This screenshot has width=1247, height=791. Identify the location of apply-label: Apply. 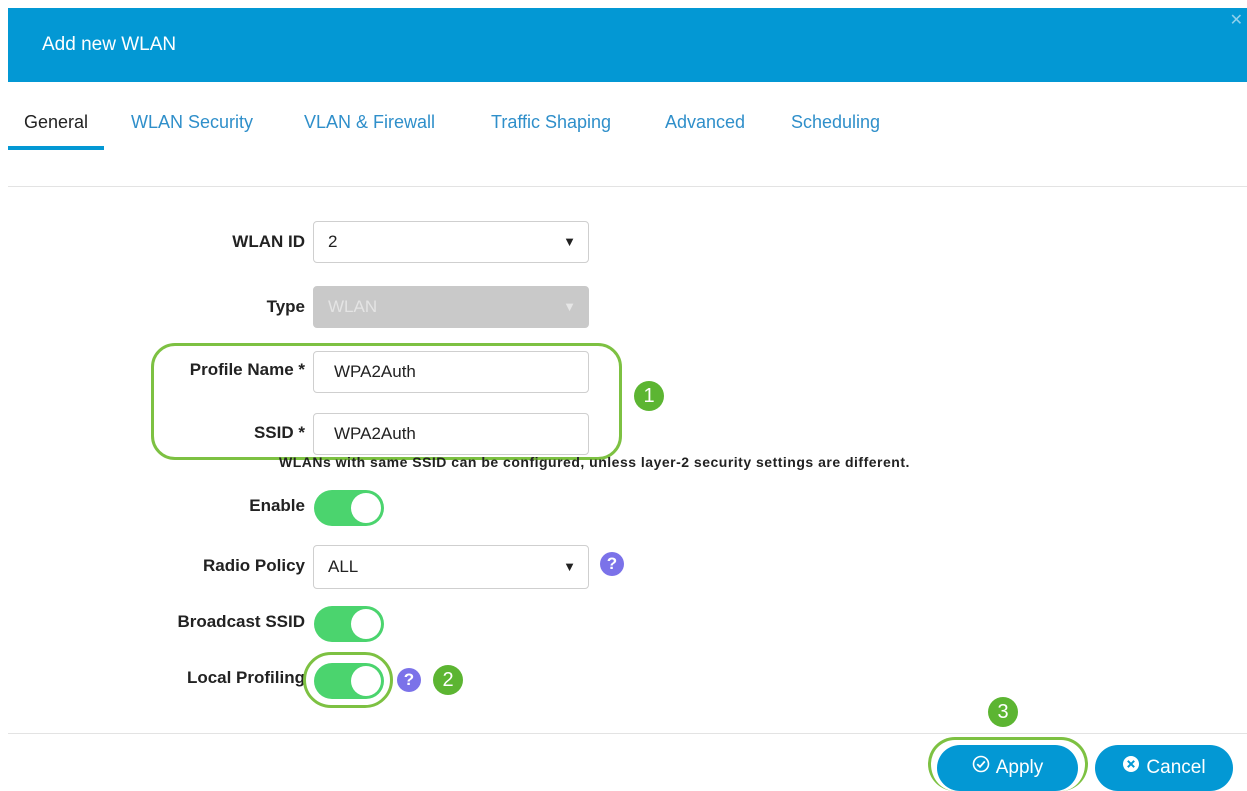
(1019, 768).